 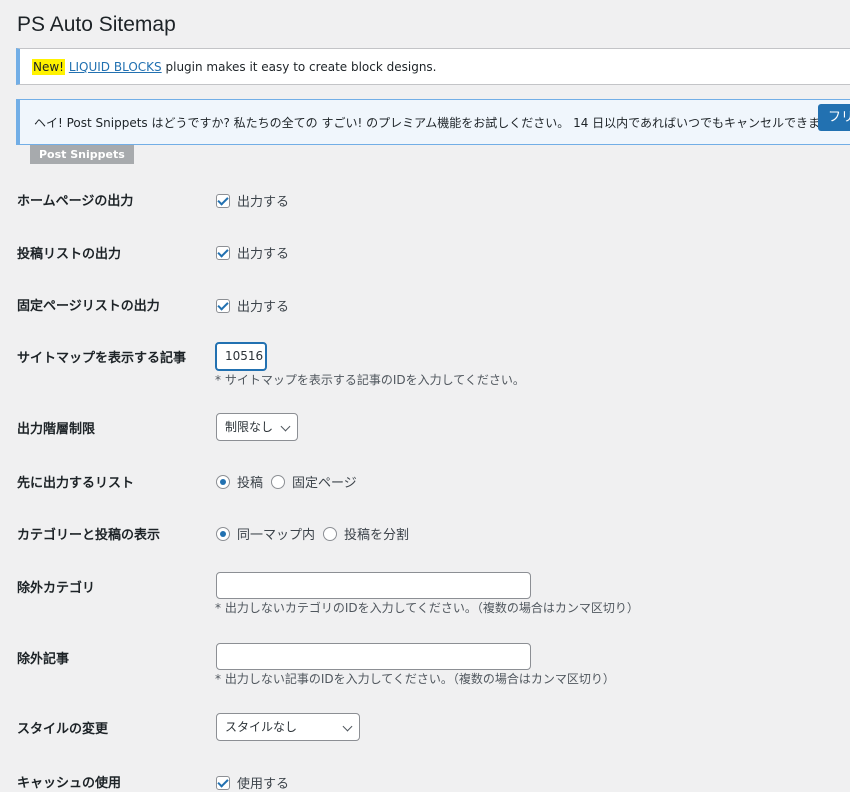 I want to click on new-badge: New!, so click(x=48, y=67).